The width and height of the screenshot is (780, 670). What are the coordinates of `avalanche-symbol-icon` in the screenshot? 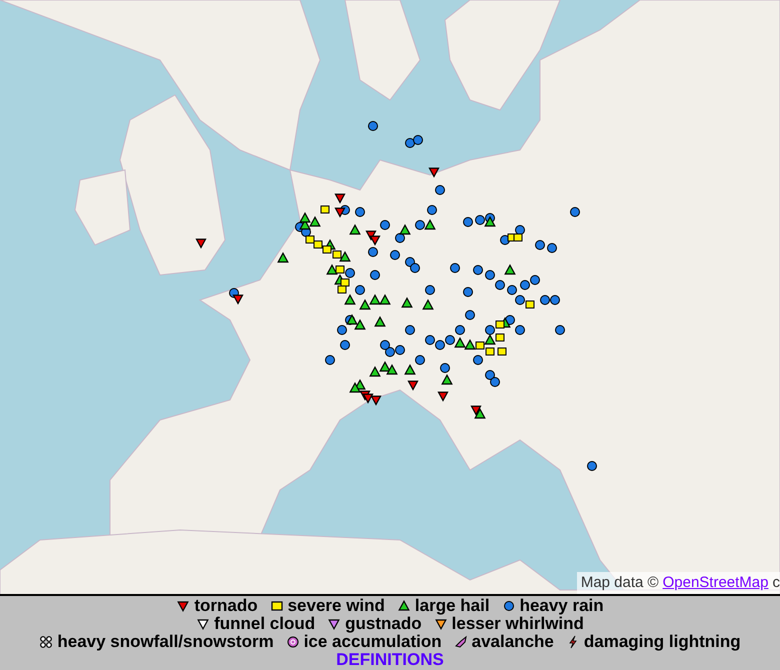 It's located at (461, 642).